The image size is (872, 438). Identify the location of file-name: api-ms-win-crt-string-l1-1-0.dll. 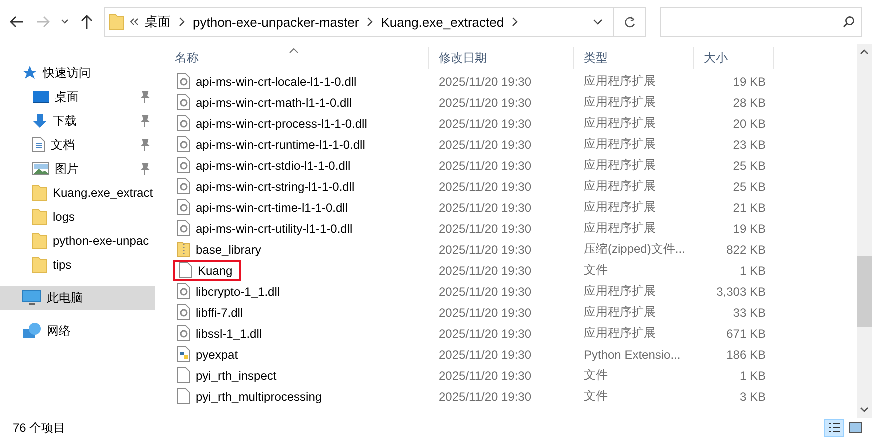
(267, 186).